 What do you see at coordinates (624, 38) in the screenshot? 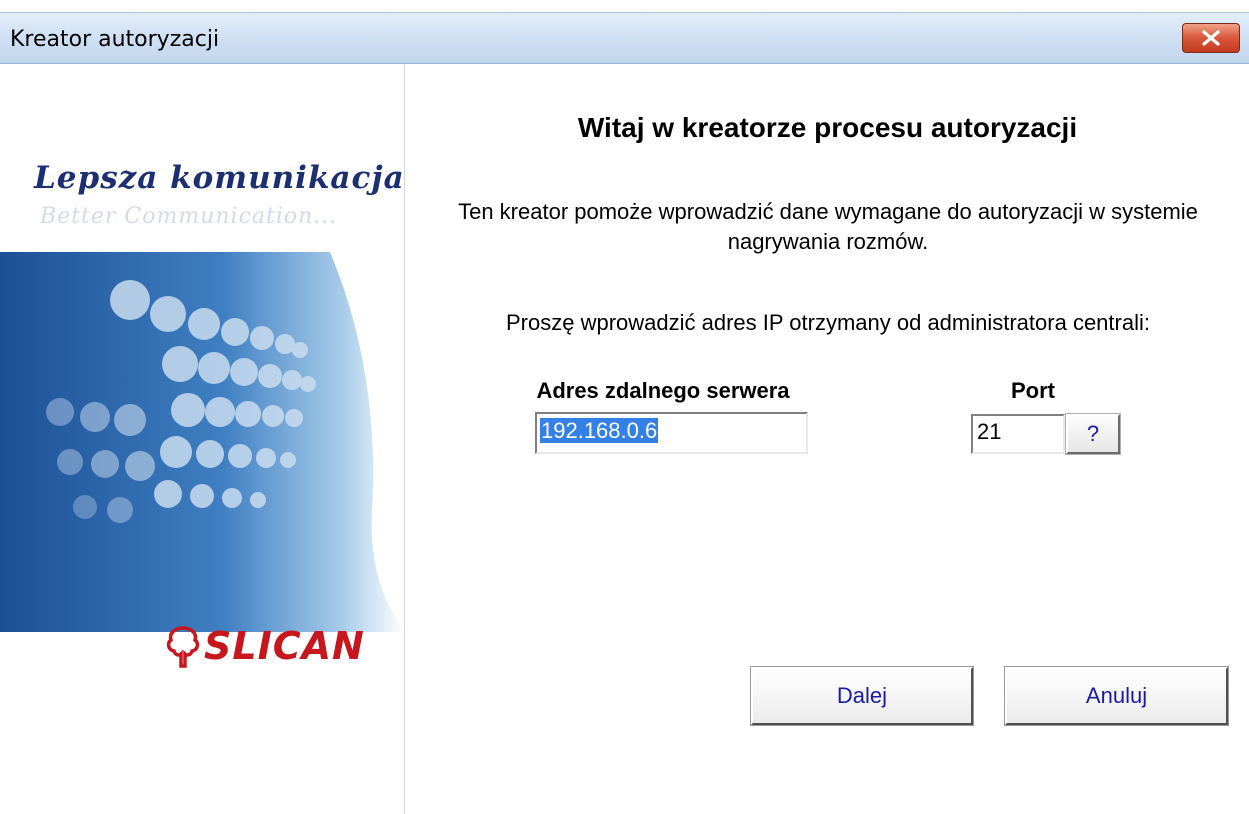
I see `title-bar: Kreator autoryzacji` at bounding box center [624, 38].